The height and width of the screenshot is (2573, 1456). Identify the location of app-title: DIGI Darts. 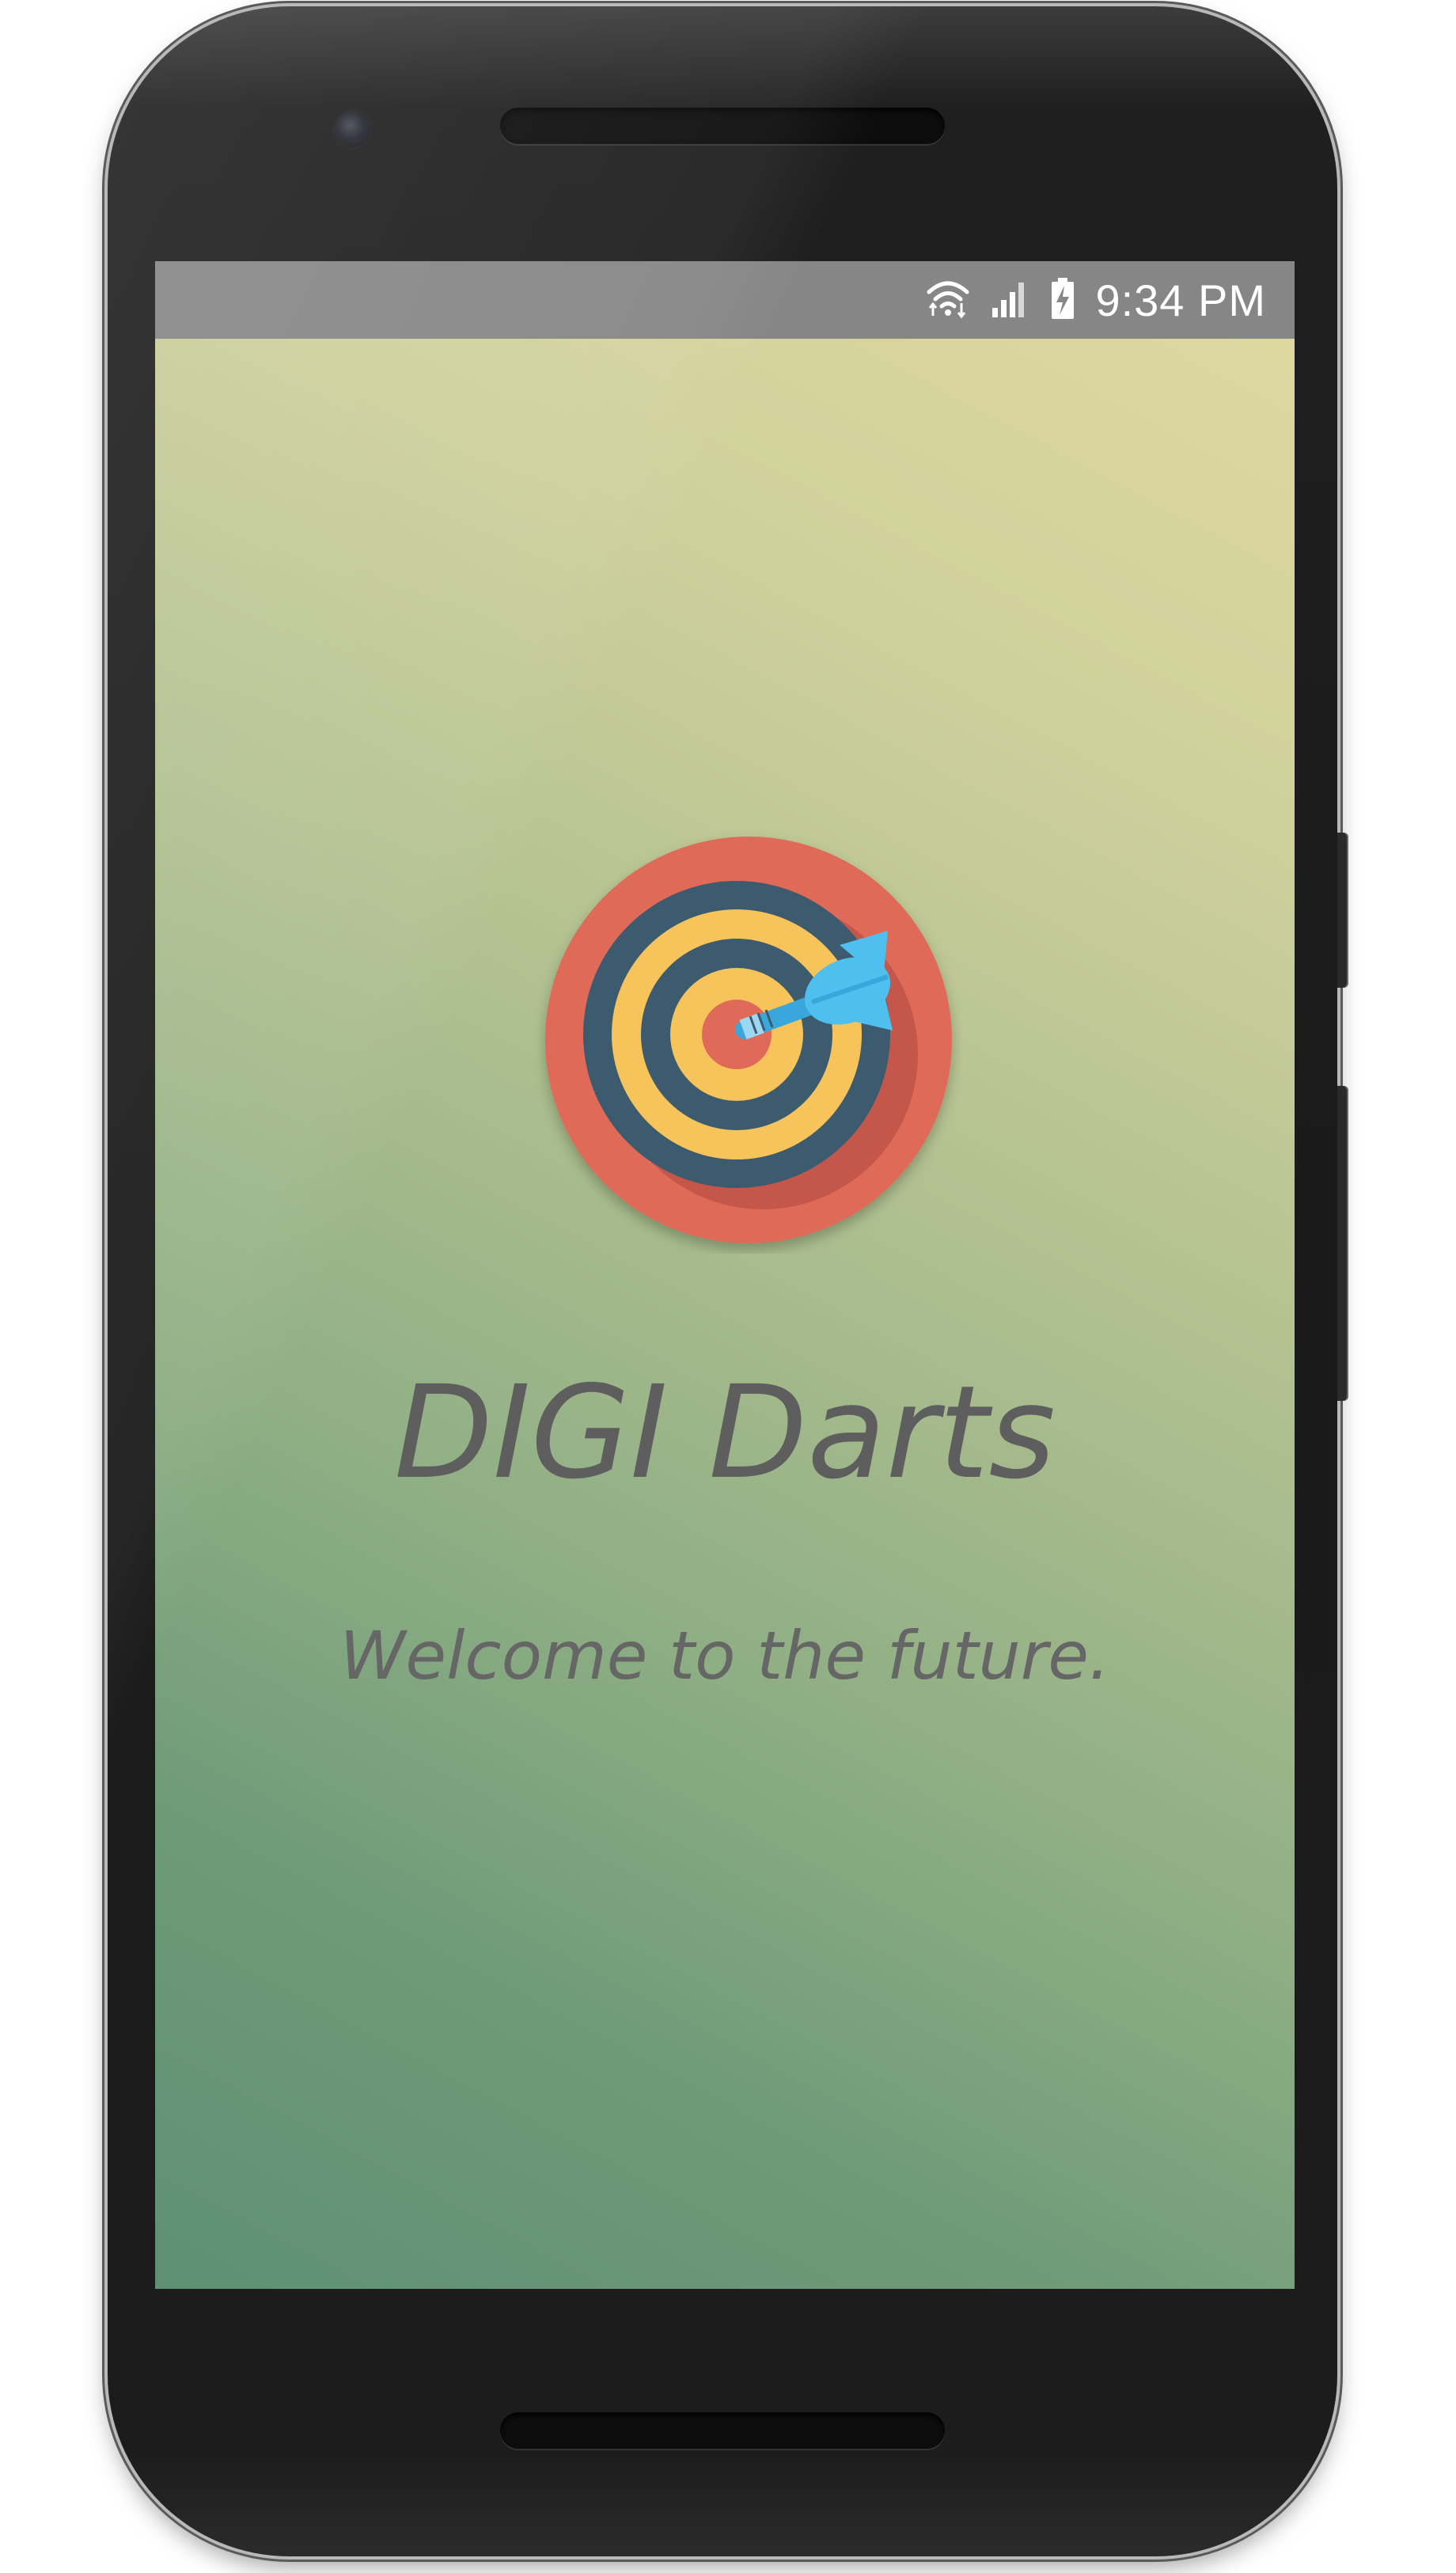
(725, 1433).